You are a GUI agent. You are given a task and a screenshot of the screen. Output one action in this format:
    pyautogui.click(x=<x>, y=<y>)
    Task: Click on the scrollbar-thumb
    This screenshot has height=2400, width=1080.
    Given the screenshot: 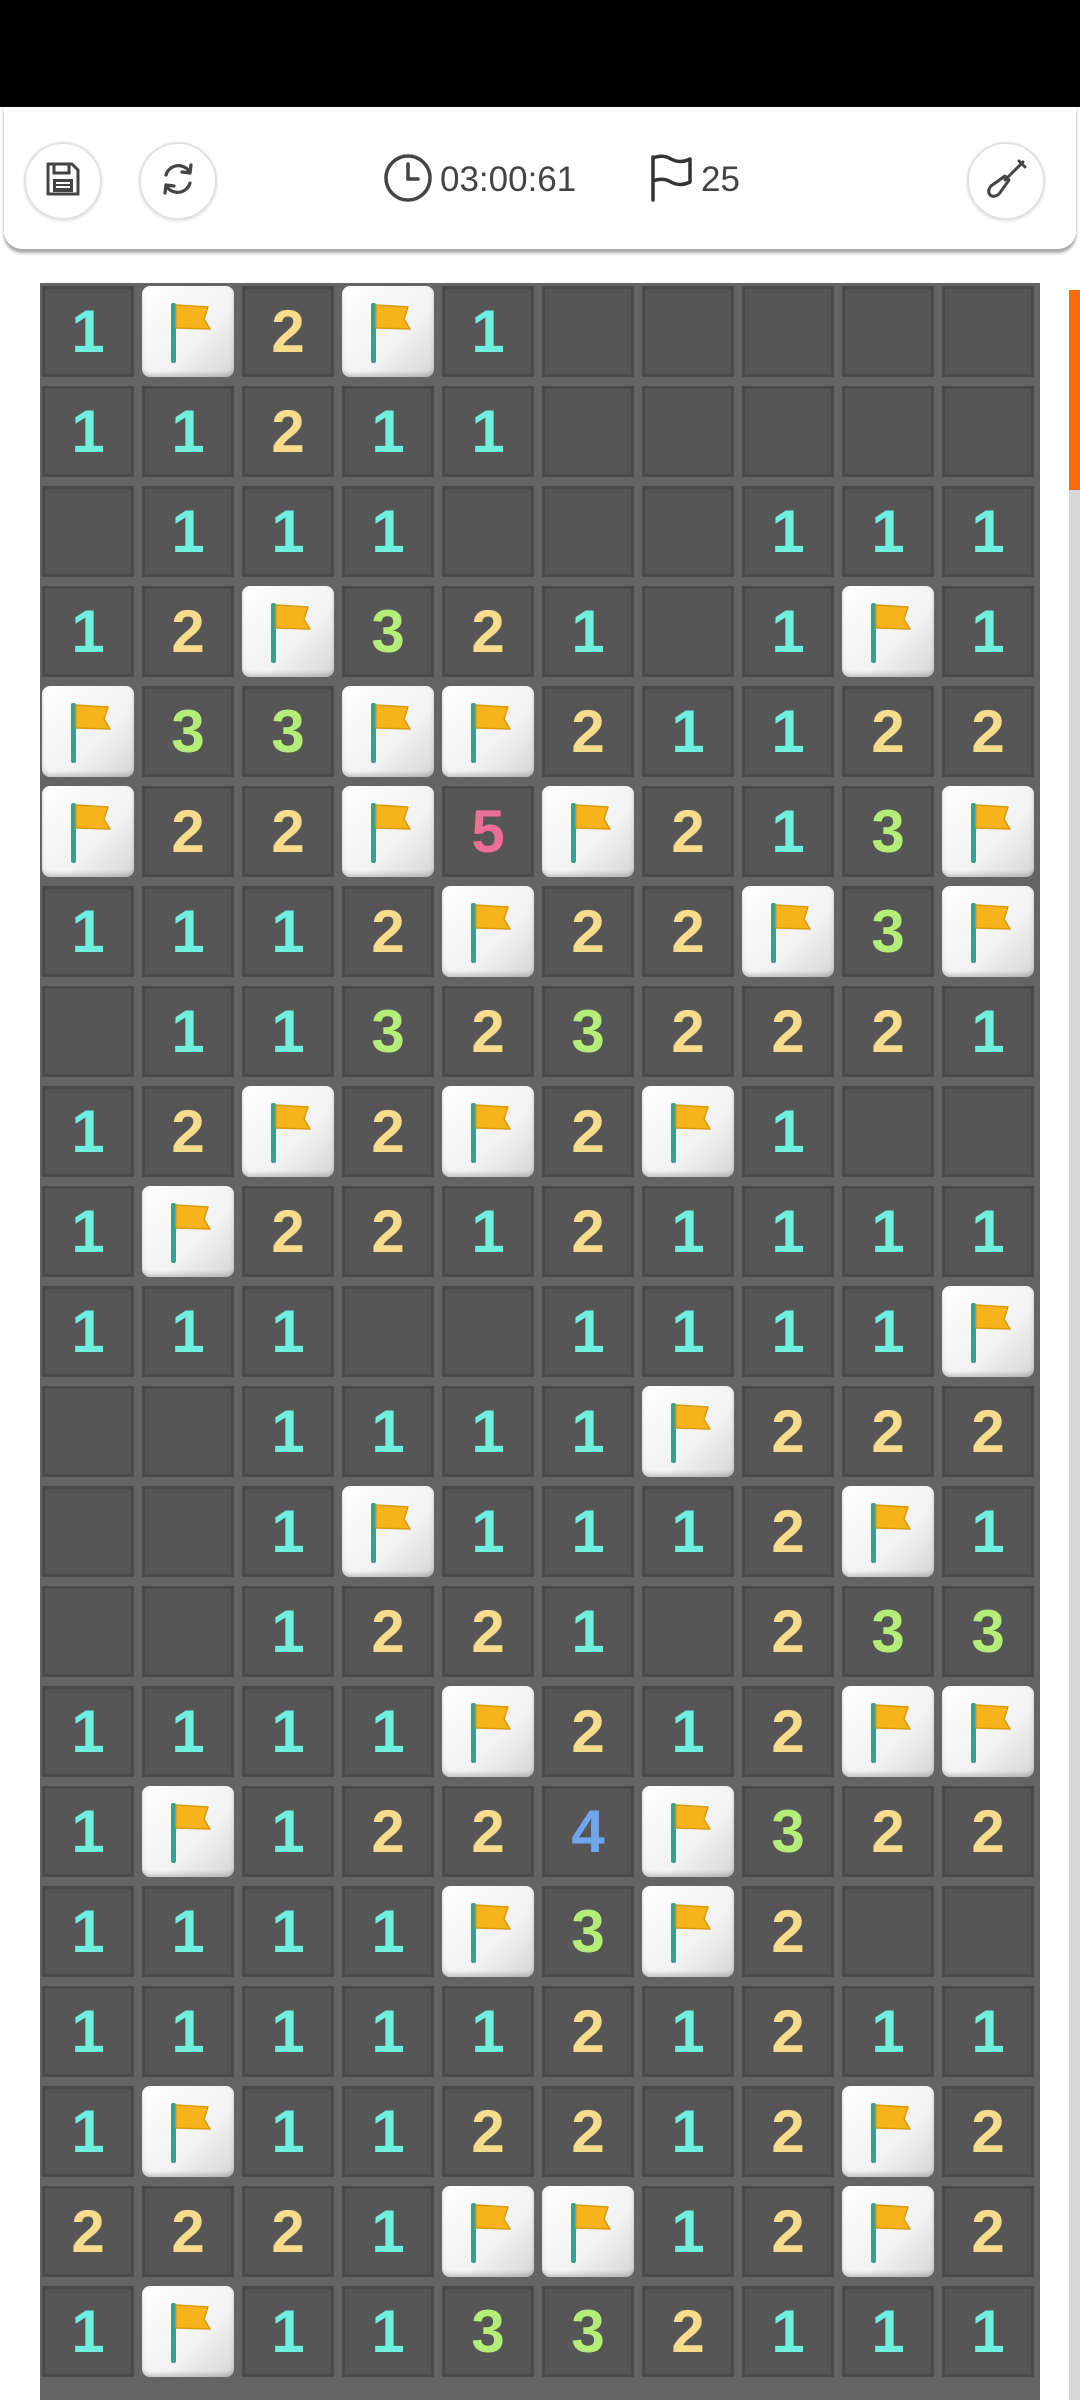 What is the action you would take?
    pyautogui.click(x=1074, y=390)
    